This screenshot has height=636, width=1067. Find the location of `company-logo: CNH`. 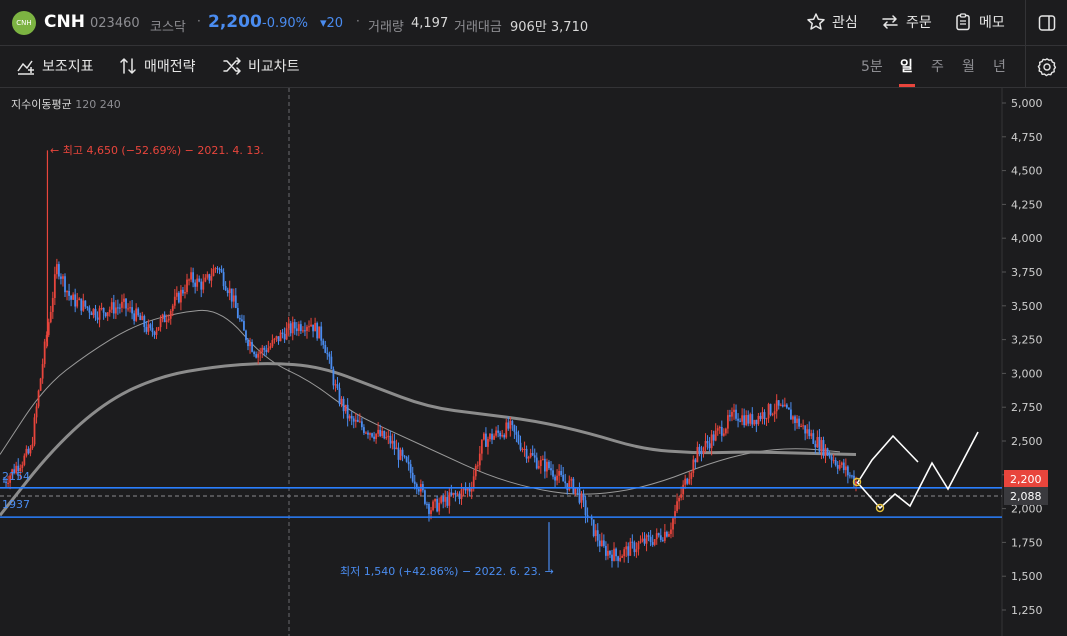

company-logo: CNH is located at coordinates (24, 23).